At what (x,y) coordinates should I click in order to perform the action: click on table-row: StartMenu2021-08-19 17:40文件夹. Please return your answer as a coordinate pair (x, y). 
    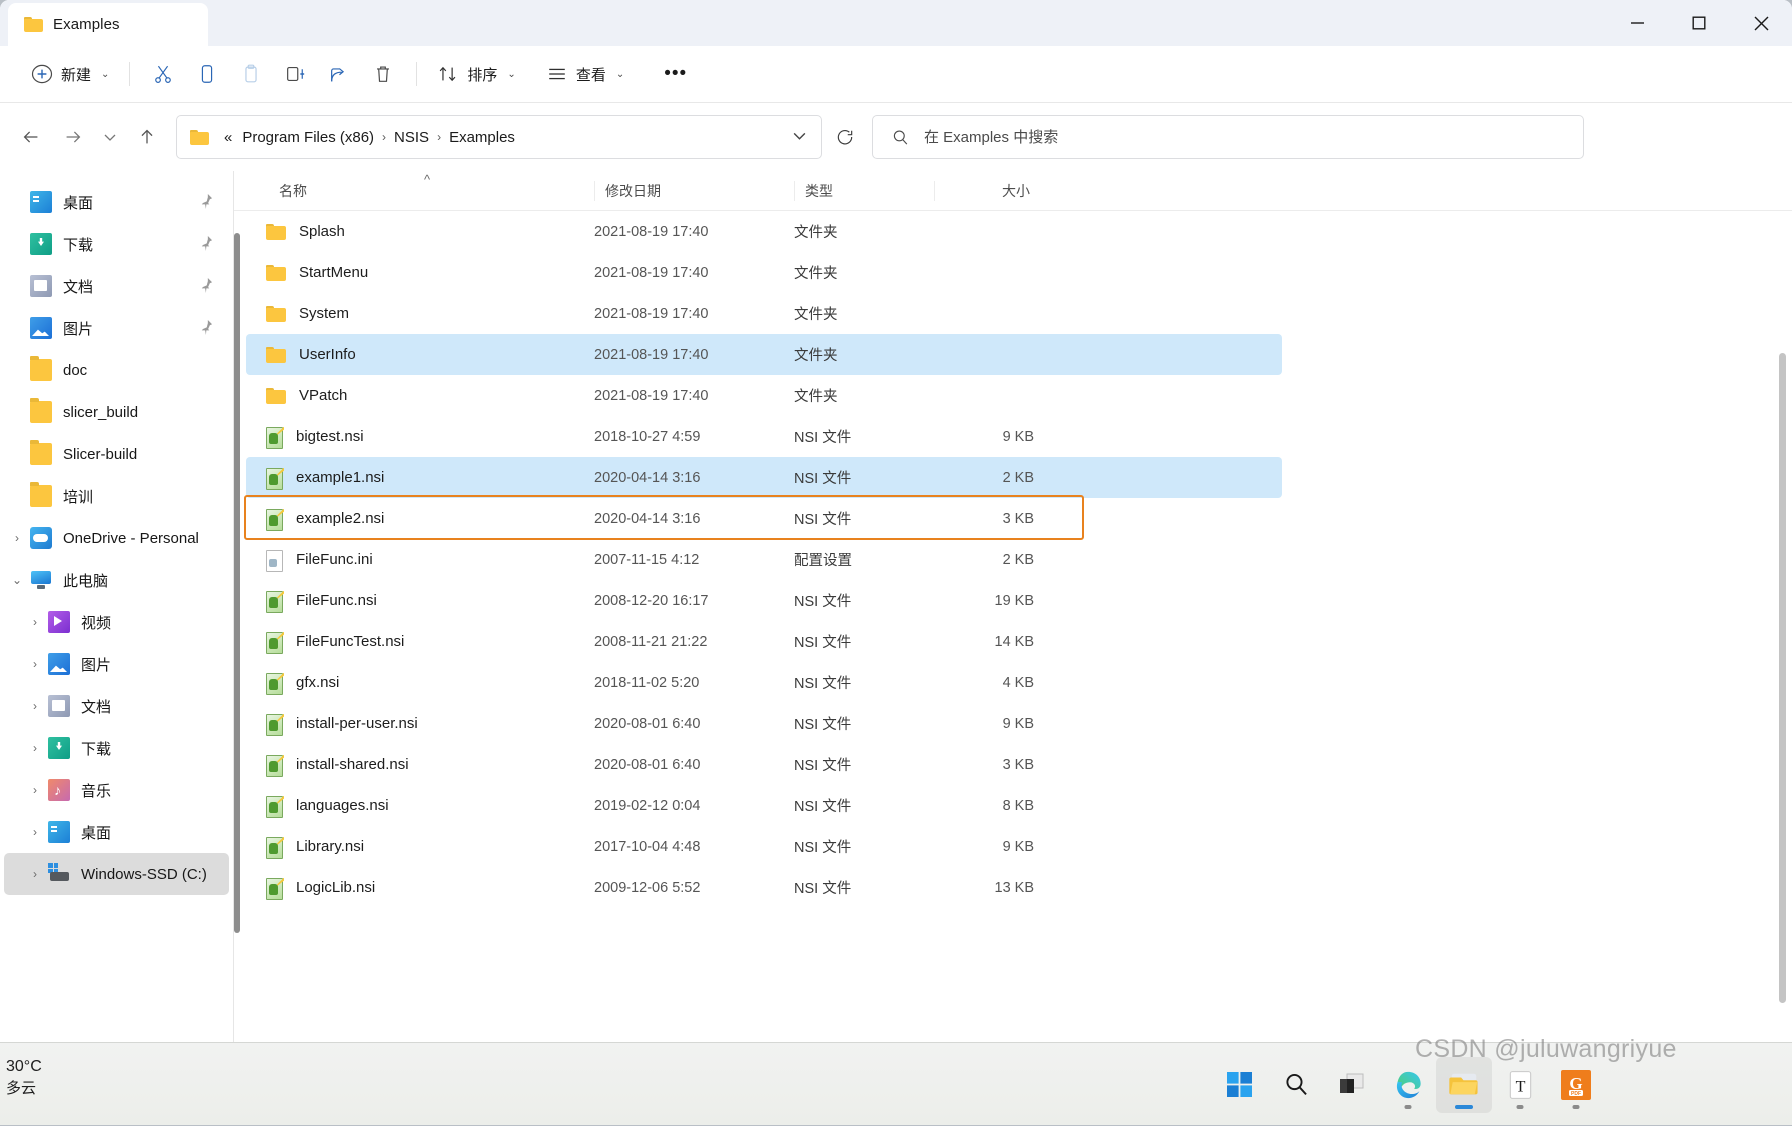
    Looking at the image, I should click on (764, 272).